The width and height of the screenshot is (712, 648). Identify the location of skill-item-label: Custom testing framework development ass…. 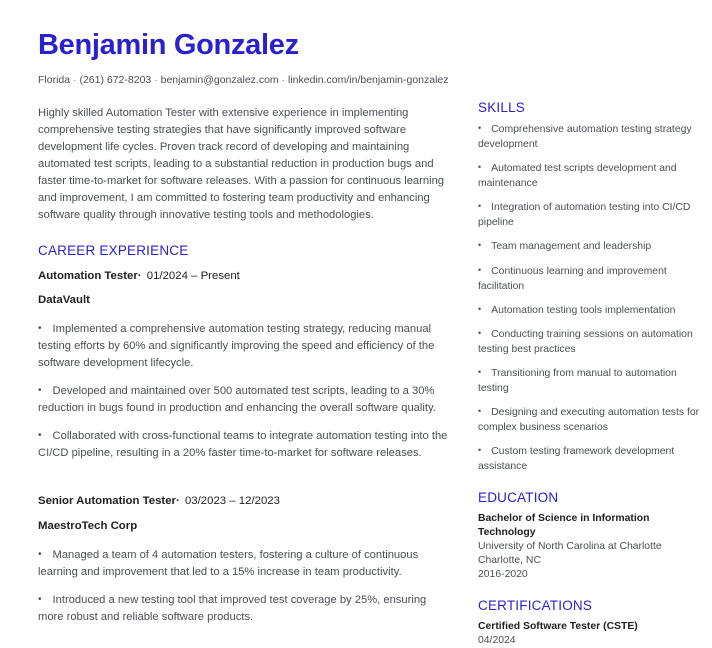
(576, 459).